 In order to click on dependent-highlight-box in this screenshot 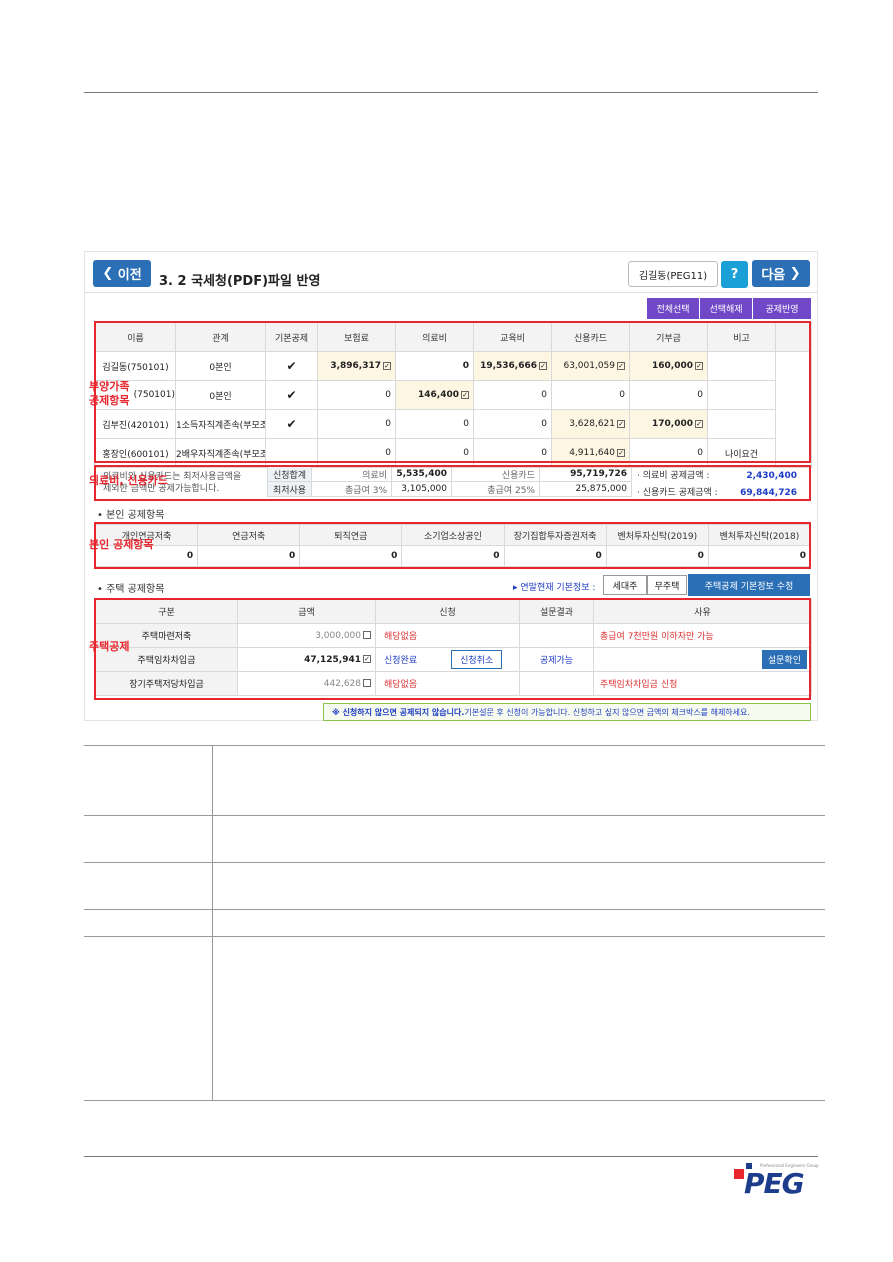, I will do `click(452, 392)`.